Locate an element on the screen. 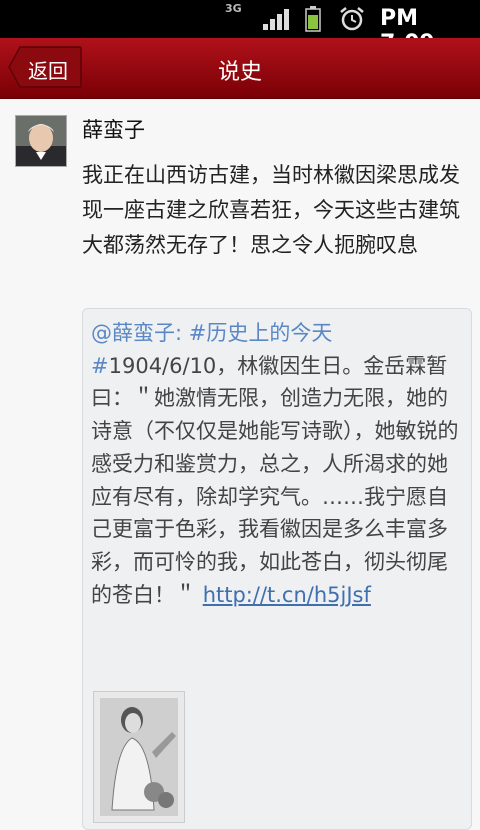 The image size is (480, 830). page-title: 说史 is located at coordinates (239, 72).